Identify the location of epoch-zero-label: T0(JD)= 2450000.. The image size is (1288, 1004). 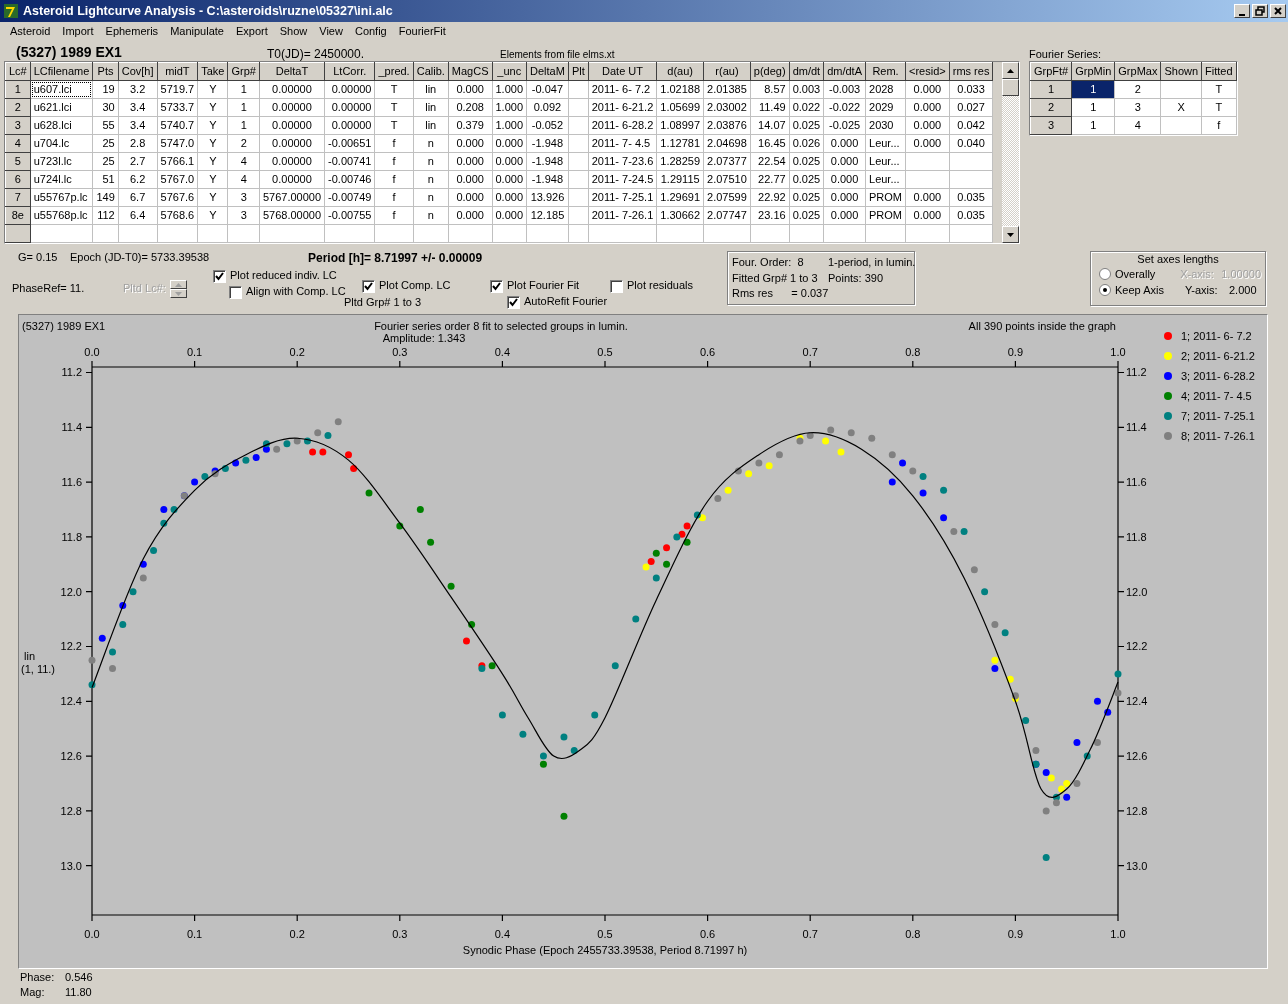
(316, 53).